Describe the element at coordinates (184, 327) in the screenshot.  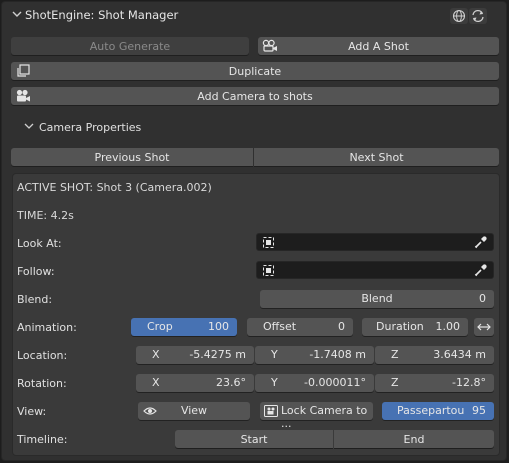
I see `crop-slider: Crop 100` at that location.